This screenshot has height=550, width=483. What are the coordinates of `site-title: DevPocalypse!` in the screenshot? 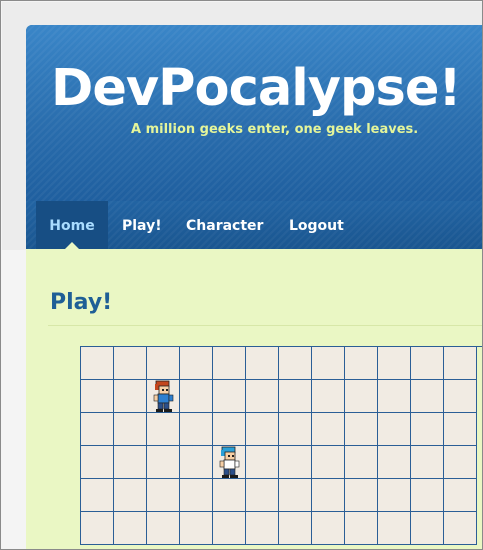 It's located at (256, 89).